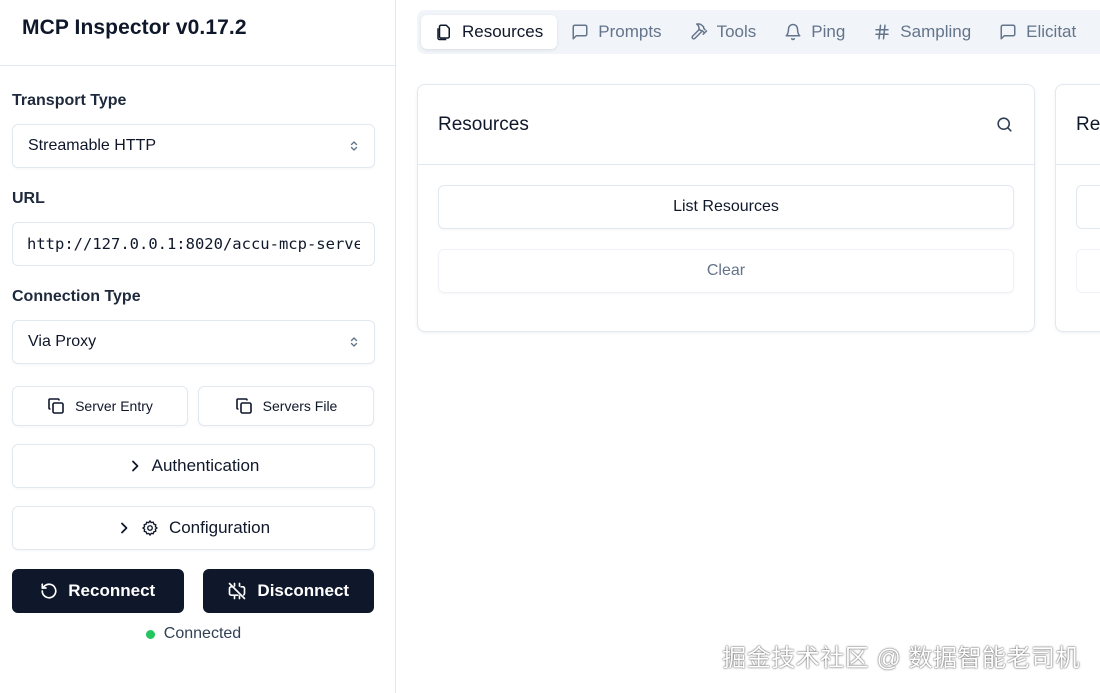  What do you see at coordinates (303, 590) in the screenshot?
I see `disconnect-label: Disconnect` at bounding box center [303, 590].